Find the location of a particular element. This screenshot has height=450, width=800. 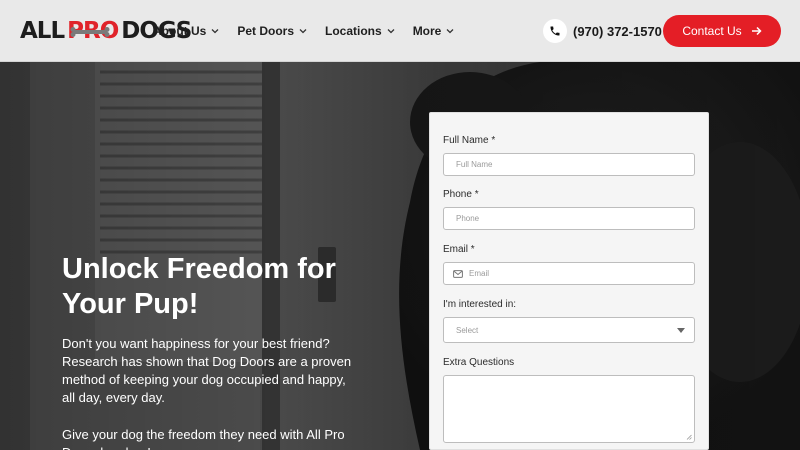

phone-label: Phone * is located at coordinates (461, 194).